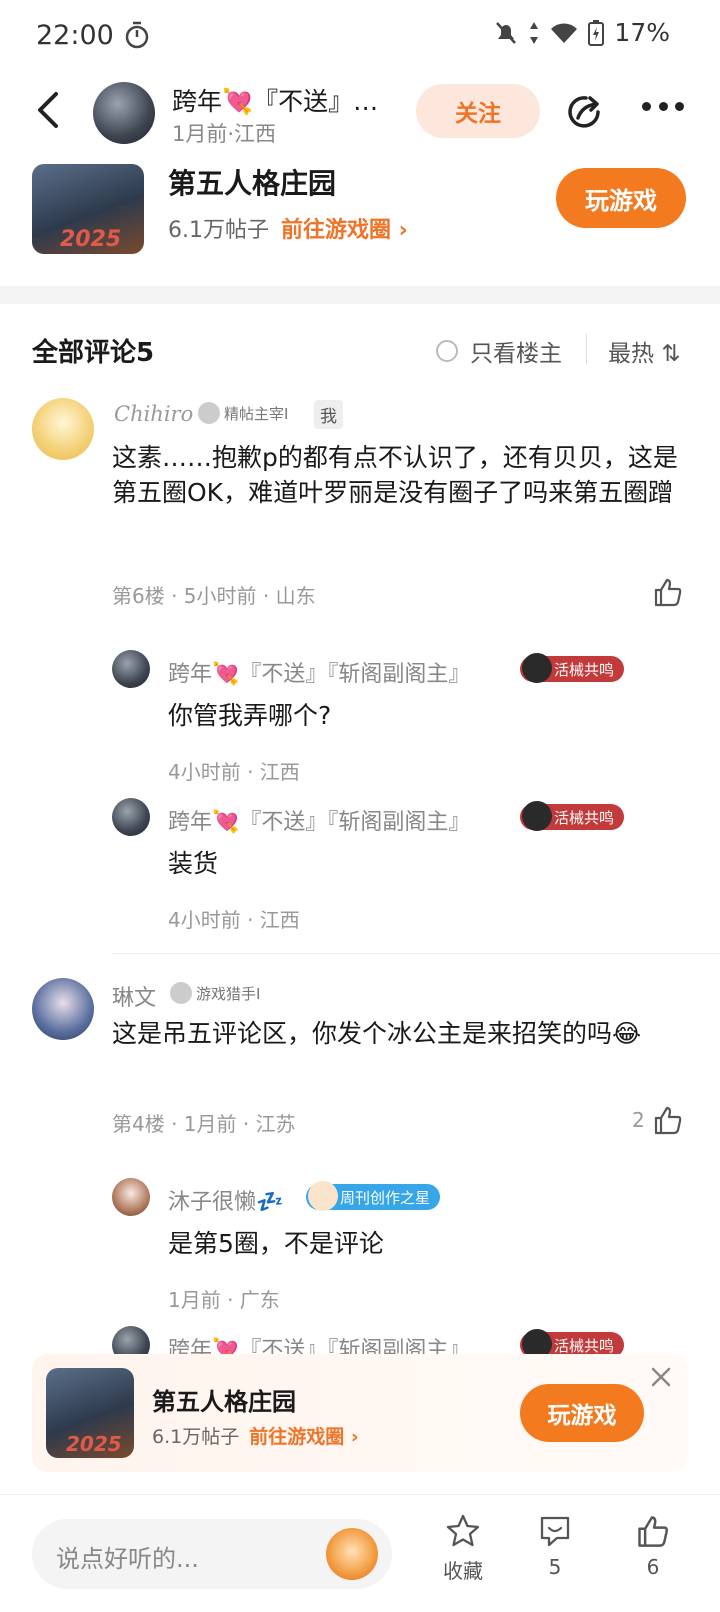 The height and width of the screenshot is (1612, 720). I want to click on like-count: 6, so click(653, 1567).